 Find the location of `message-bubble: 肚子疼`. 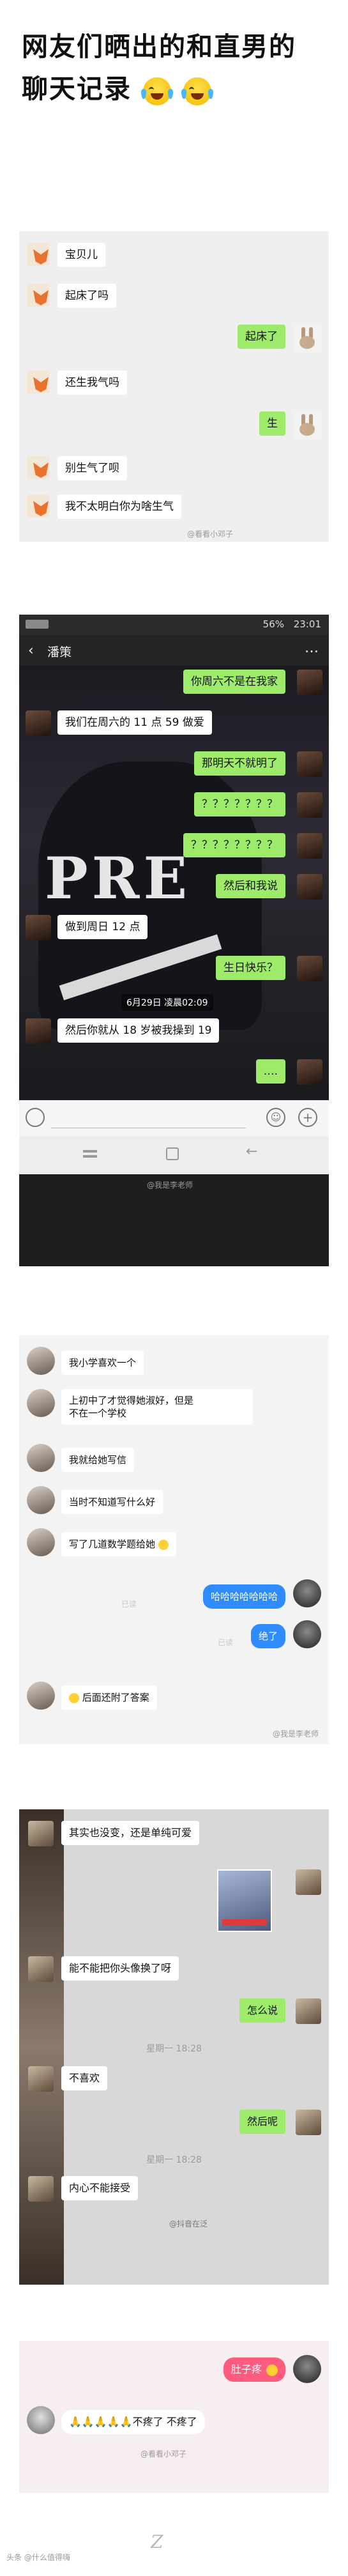

message-bubble: 肚子疼 is located at coordinates (254, 2370).